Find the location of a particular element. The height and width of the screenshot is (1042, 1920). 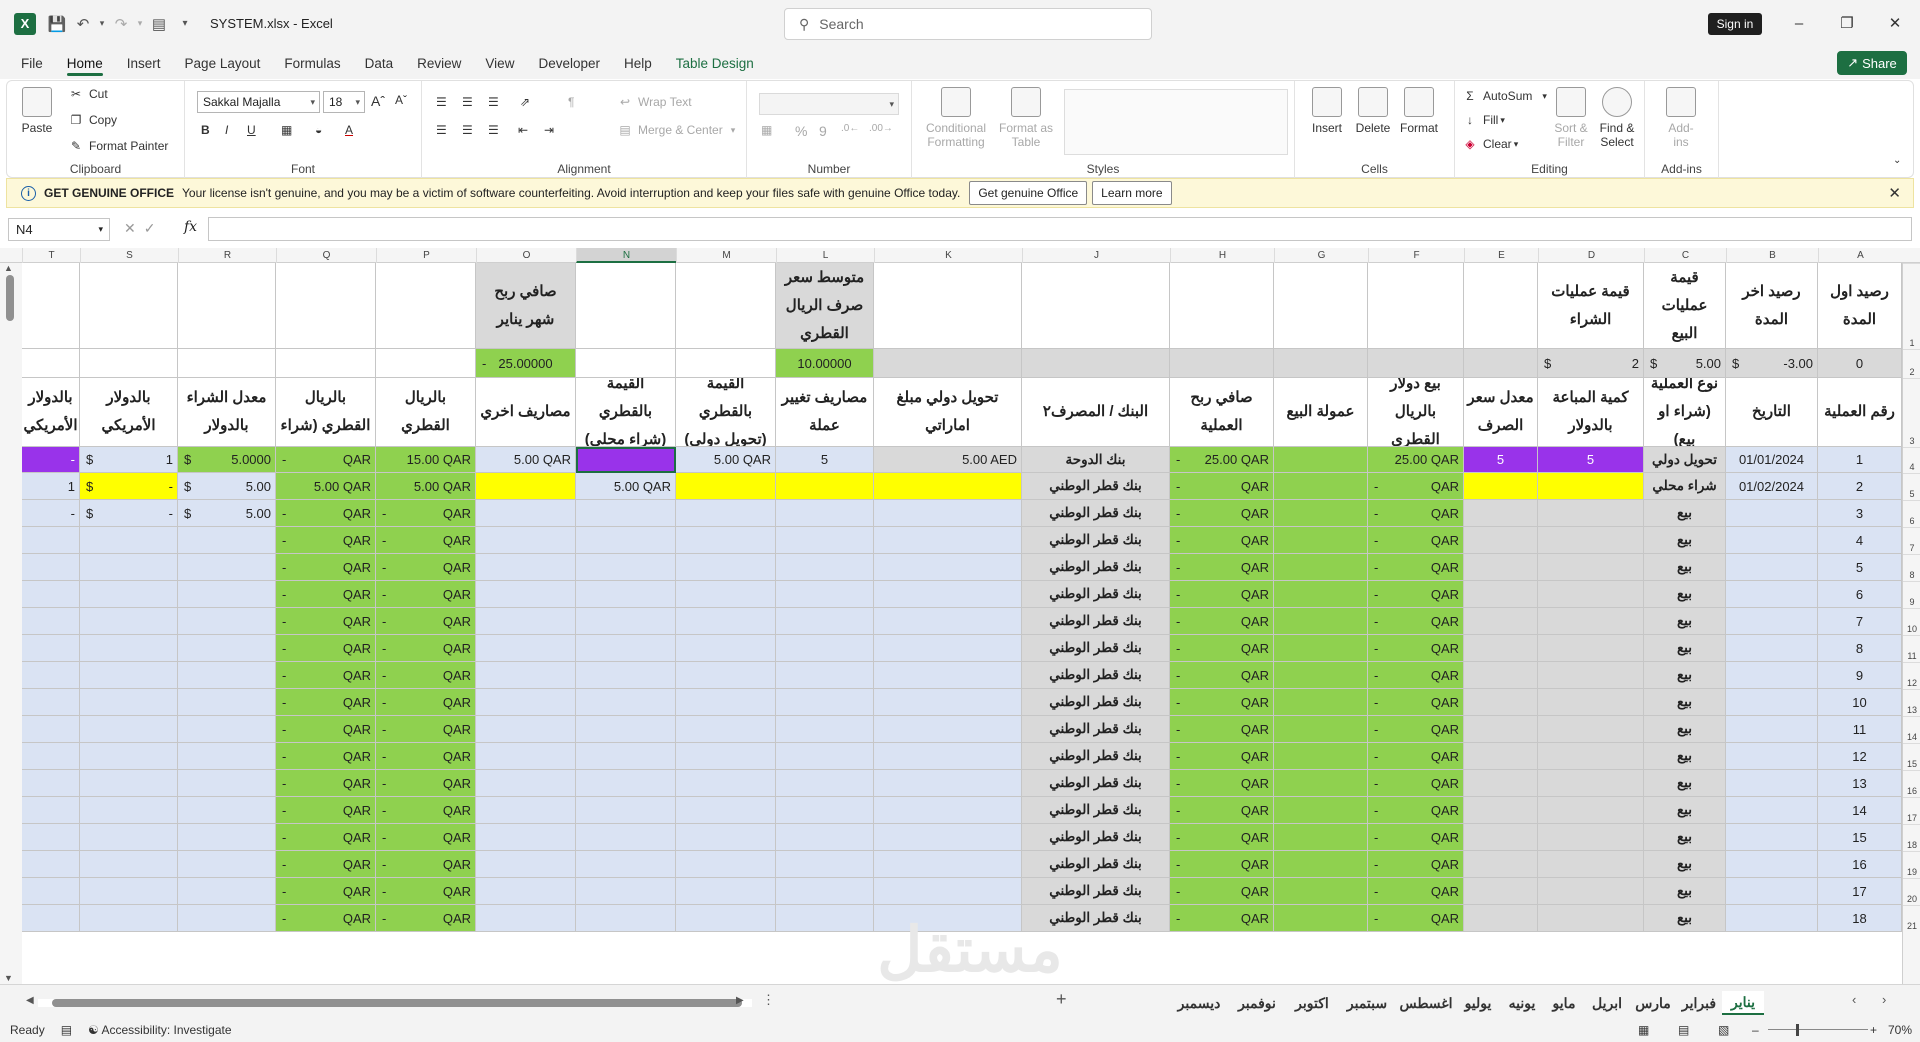

get-genuine-button: Get genuine Office is located at coordinates (1028, 193).